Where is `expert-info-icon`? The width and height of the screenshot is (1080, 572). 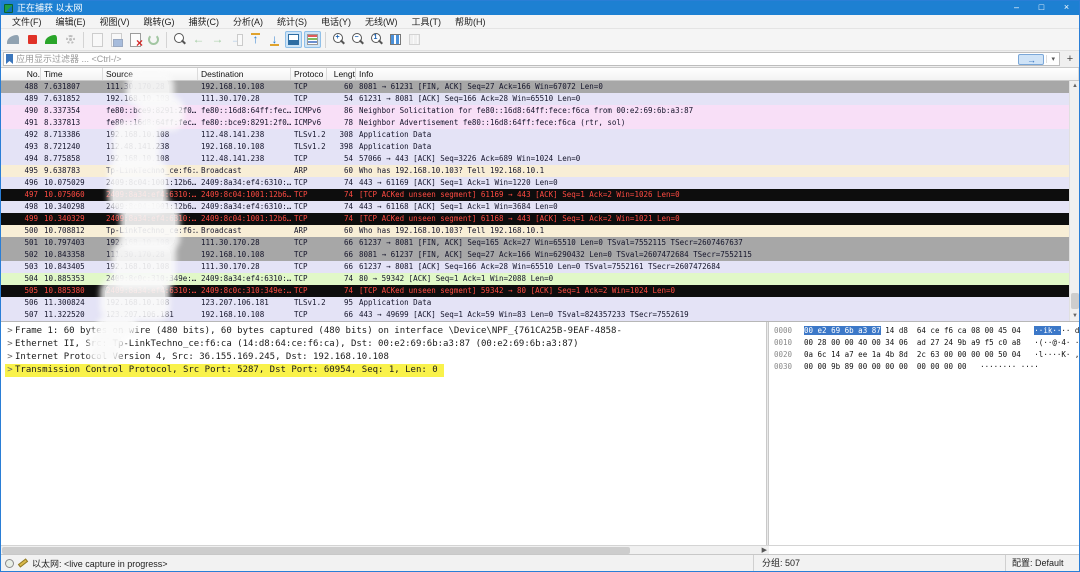 expert-info-icon is located at coordinates (9, 563).